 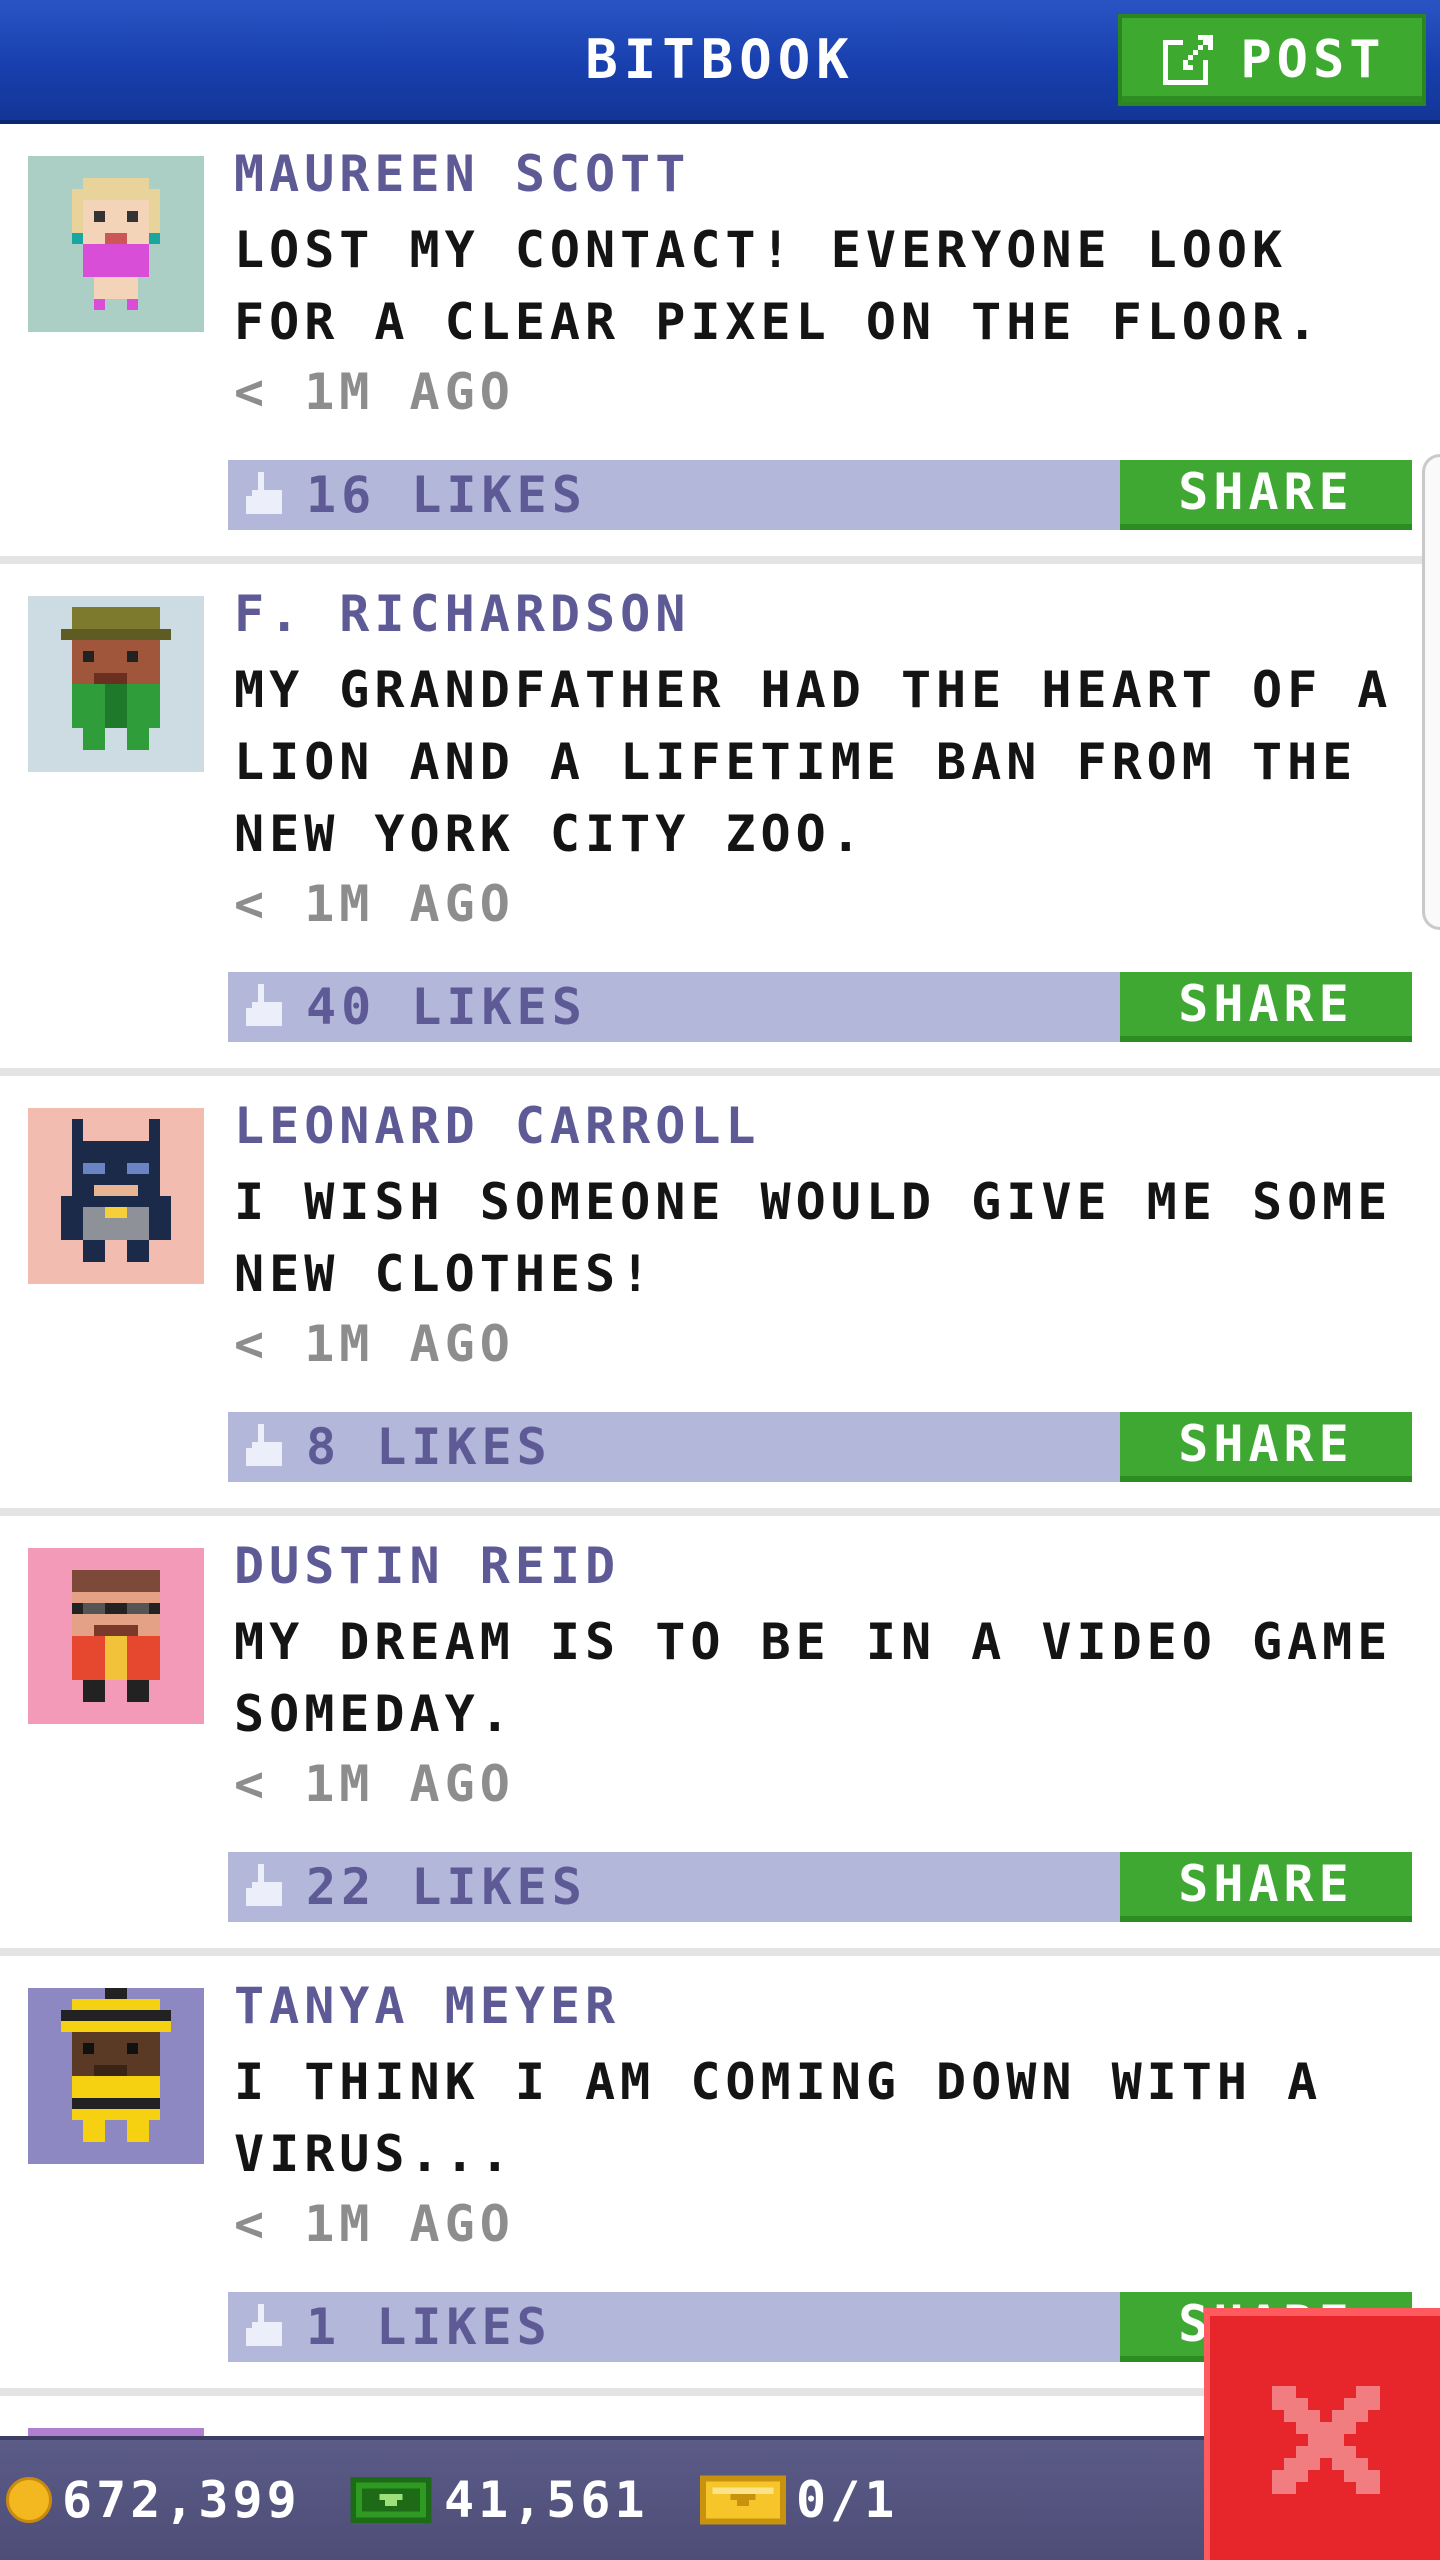 What do you see at coordinates (1326, 2440) in the screenshot?
I see `close-icon` at bounding box center [1326, 2440].